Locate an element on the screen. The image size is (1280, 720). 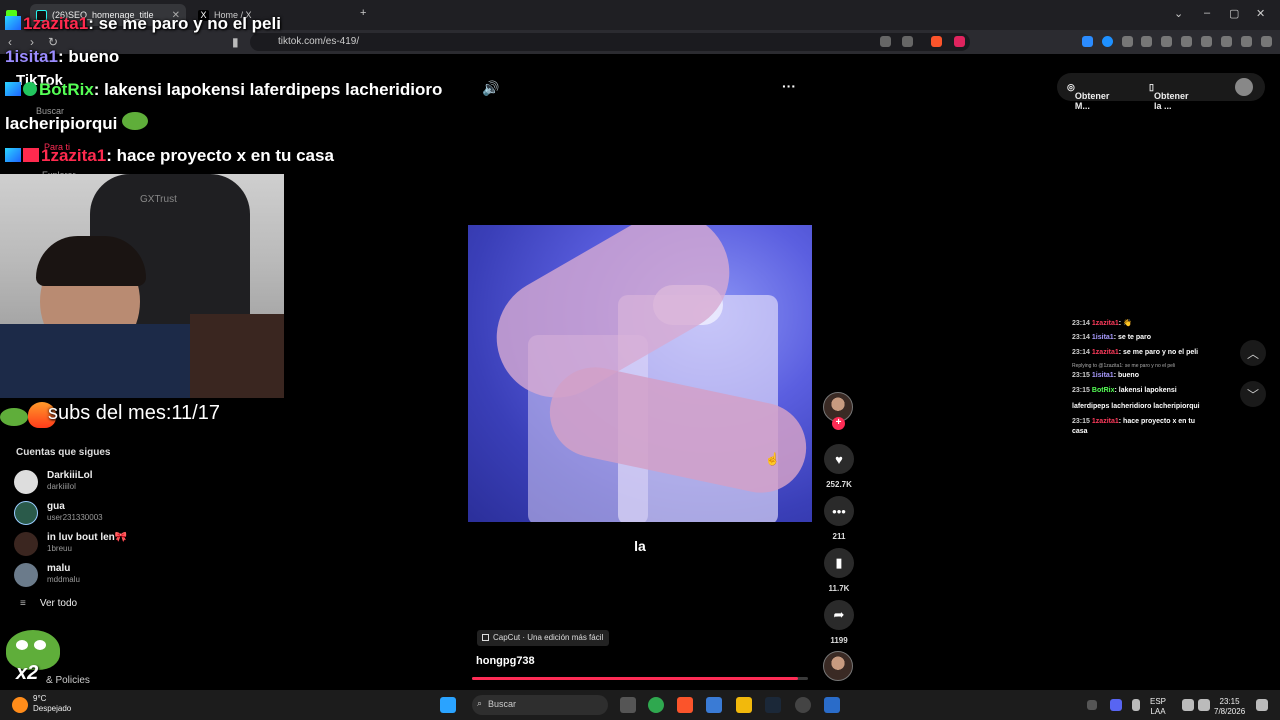
speaker-icon is located at coordinates (1204, 705).